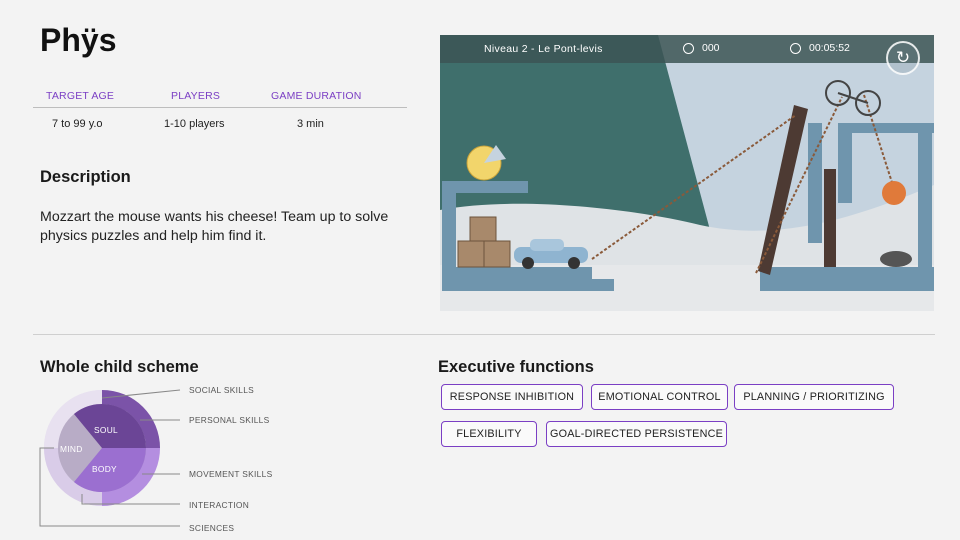 The width and height of the screenshot is (960, 540). Describe the element at coordinates (106, 430) in the screenshot. I see `soul-label: SOUL` at that location.